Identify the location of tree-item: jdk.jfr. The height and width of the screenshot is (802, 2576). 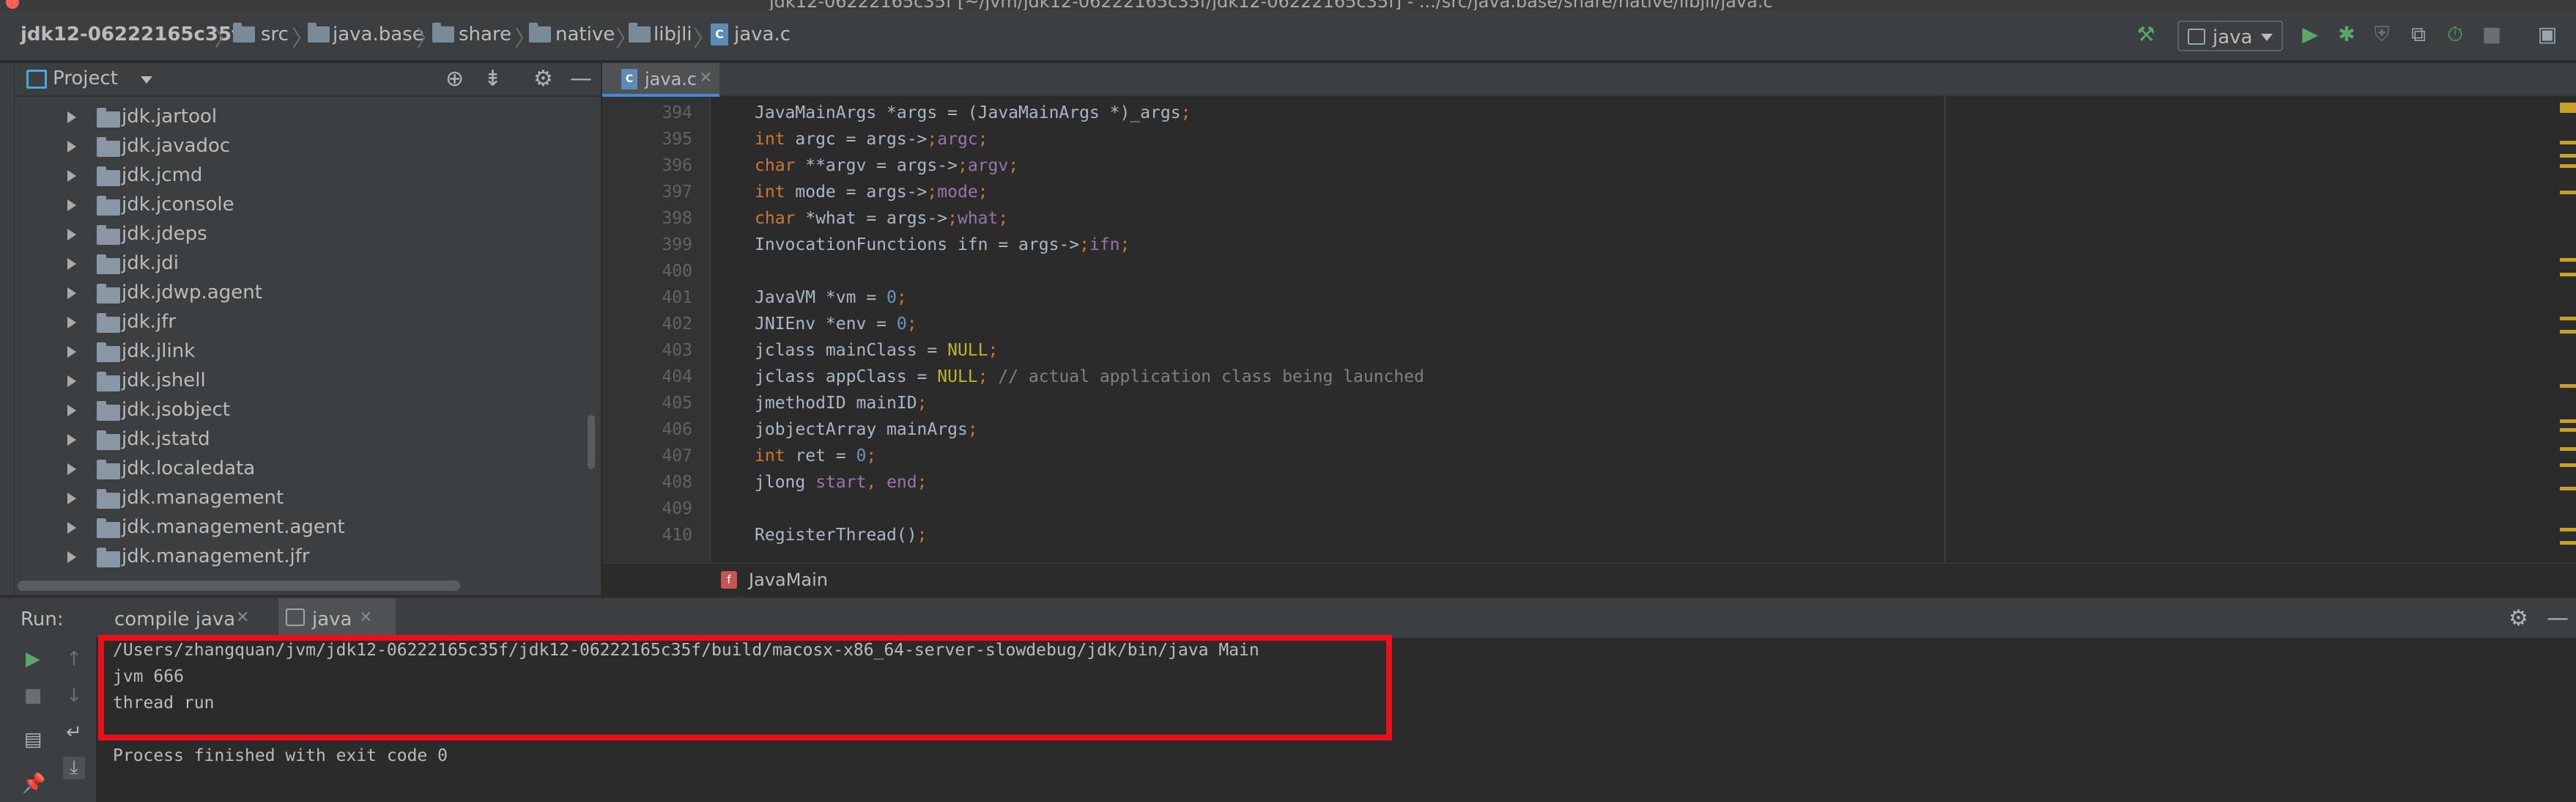
(308, 322).